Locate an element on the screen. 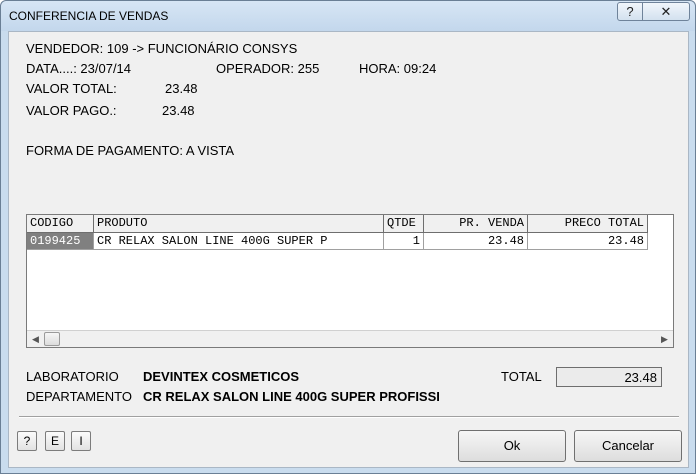  cell-codigo: 0199425 is located at coordinates (60, 241).